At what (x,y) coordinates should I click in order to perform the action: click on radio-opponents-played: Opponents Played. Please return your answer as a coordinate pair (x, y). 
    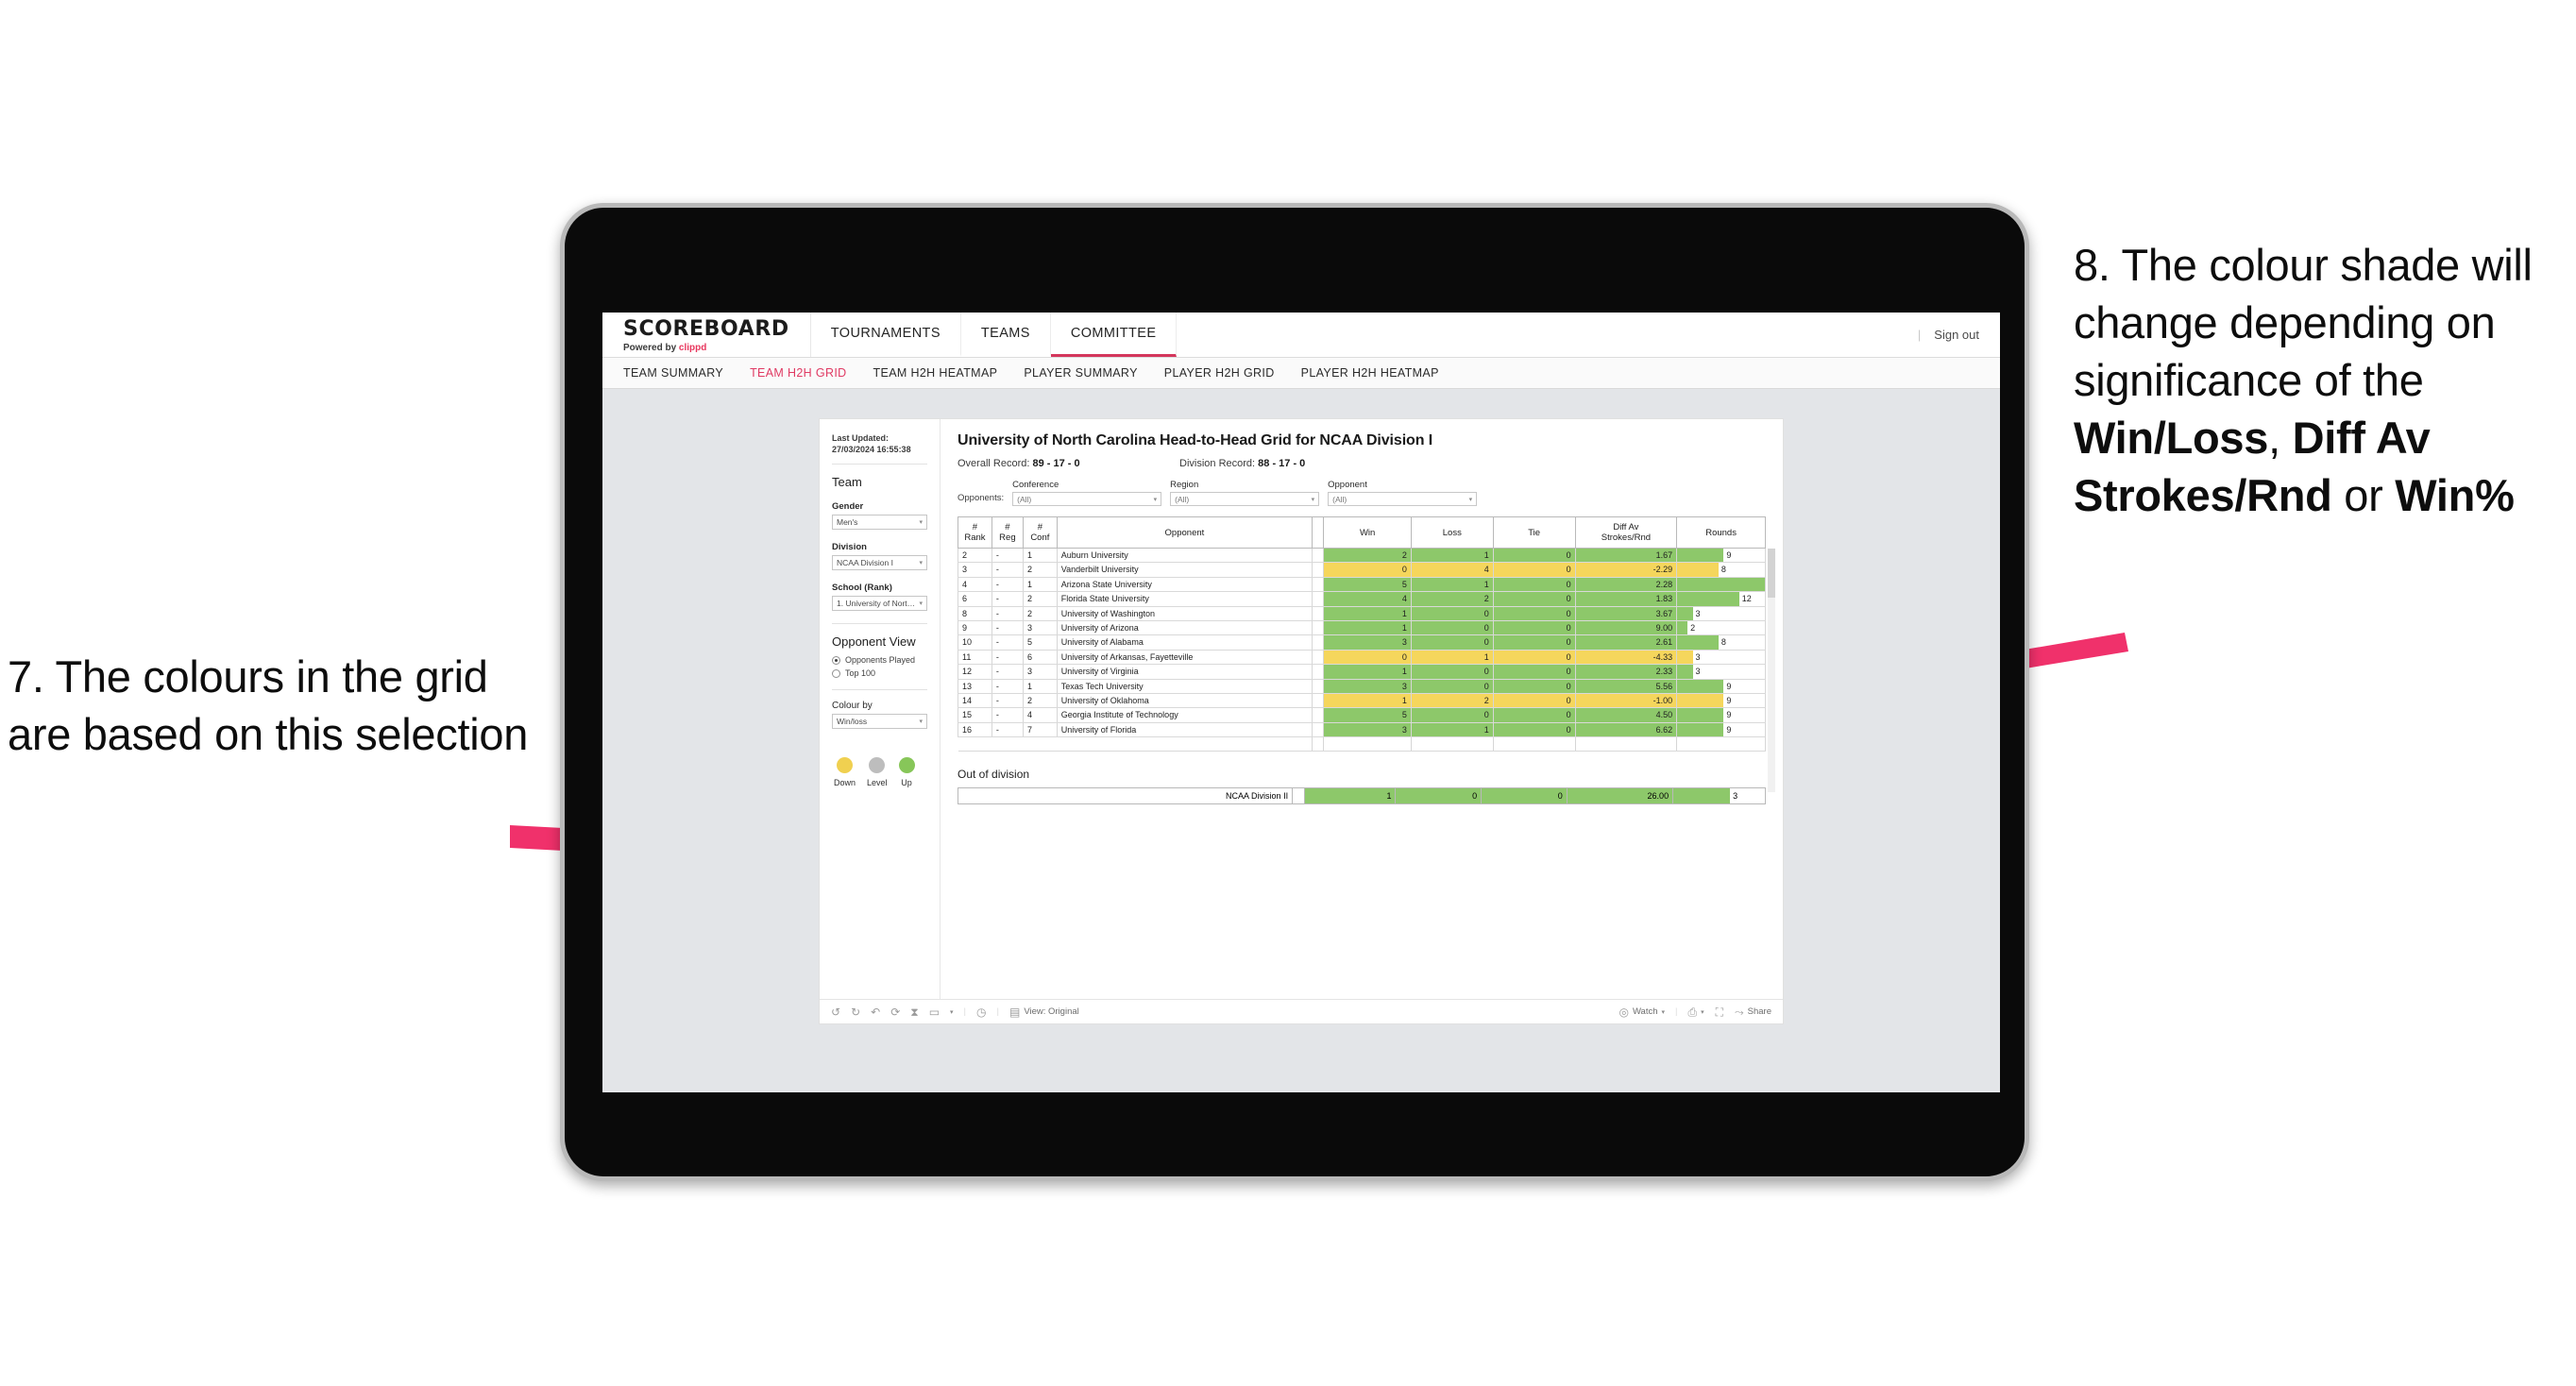
    Looking at the image, I should click on (879, 660).